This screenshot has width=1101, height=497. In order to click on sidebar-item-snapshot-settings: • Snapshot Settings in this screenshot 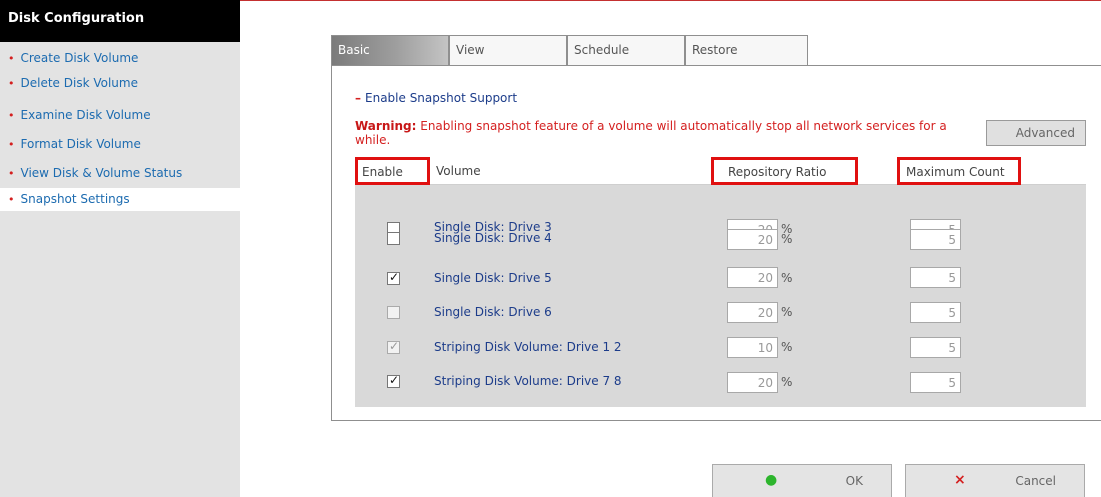, I will do `click(120, 199)`.